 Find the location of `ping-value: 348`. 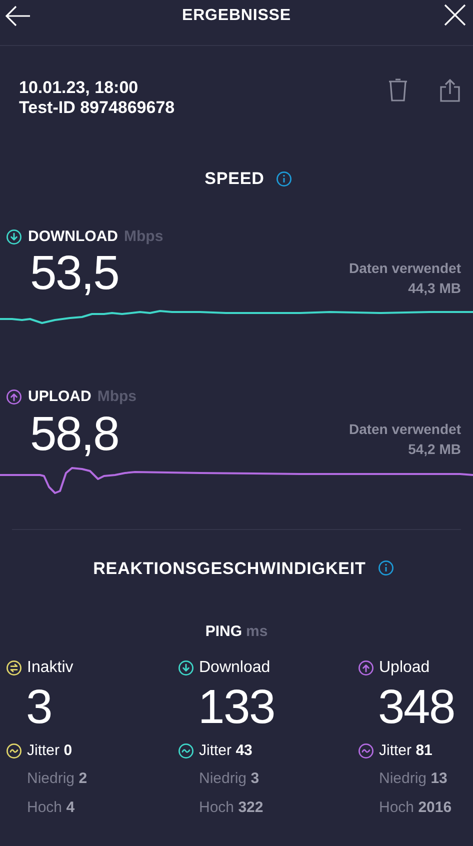

ping-value: 348 is located at coordinates (416, 708).